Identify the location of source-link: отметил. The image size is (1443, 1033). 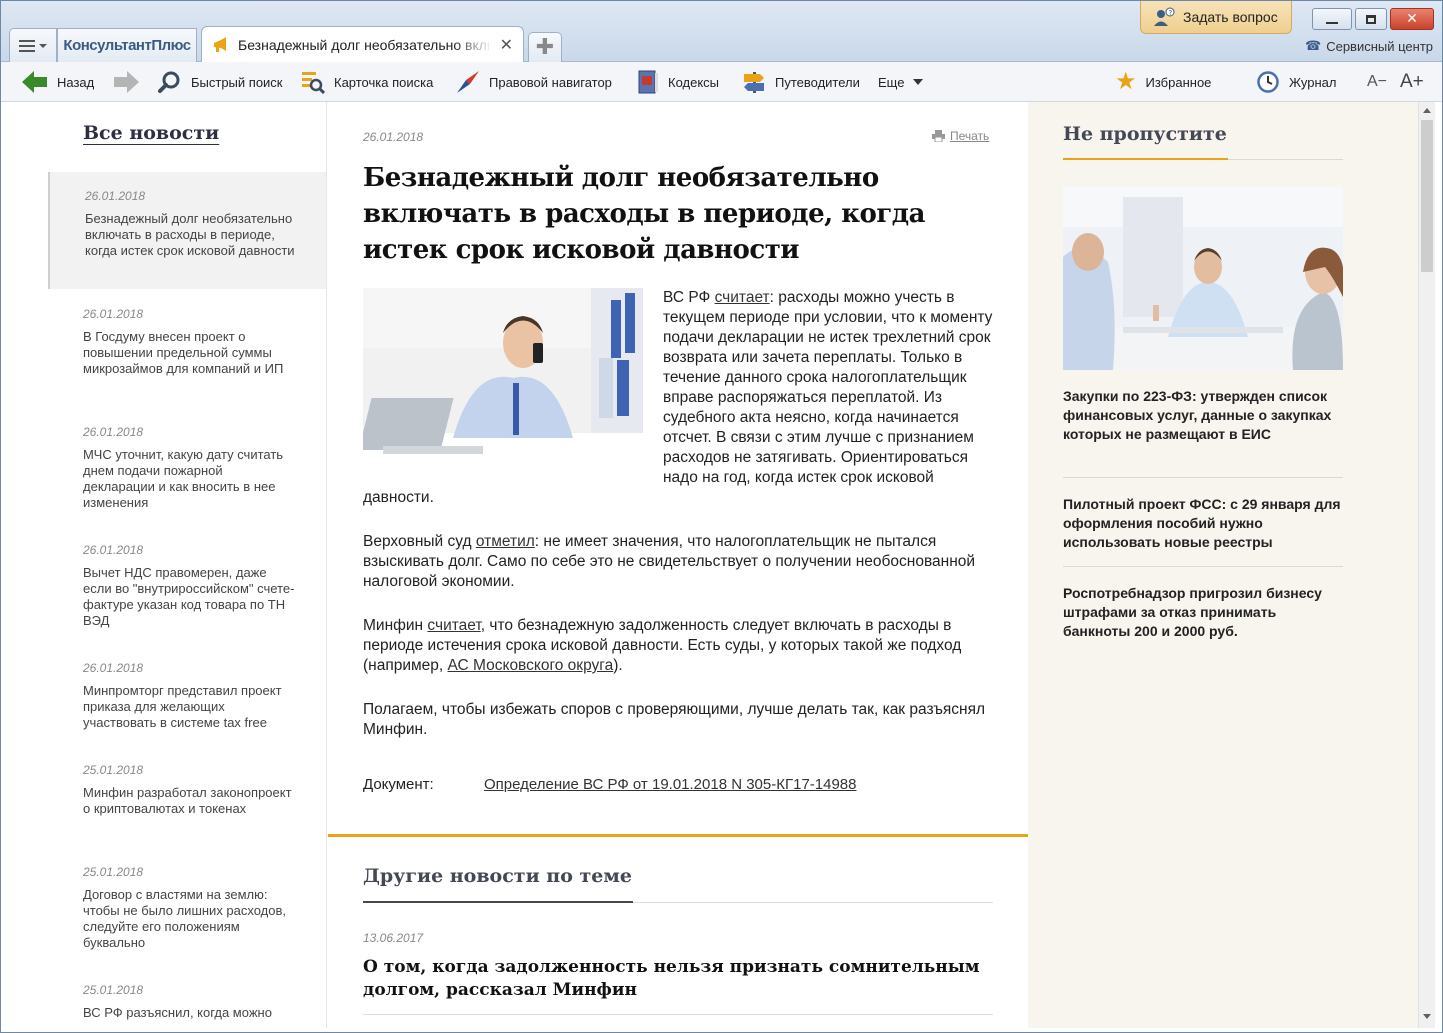
(505, 541).